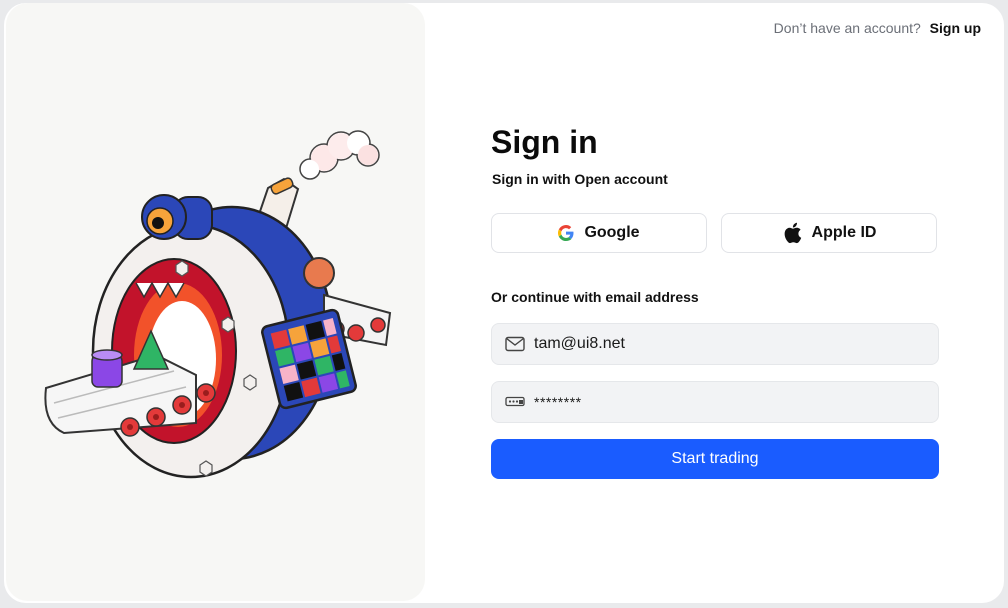 Image resolution: width=1008 pixels, height=608 pixels. I want to click on page-subtitle: Sign in with Open account, so click(580, 179).